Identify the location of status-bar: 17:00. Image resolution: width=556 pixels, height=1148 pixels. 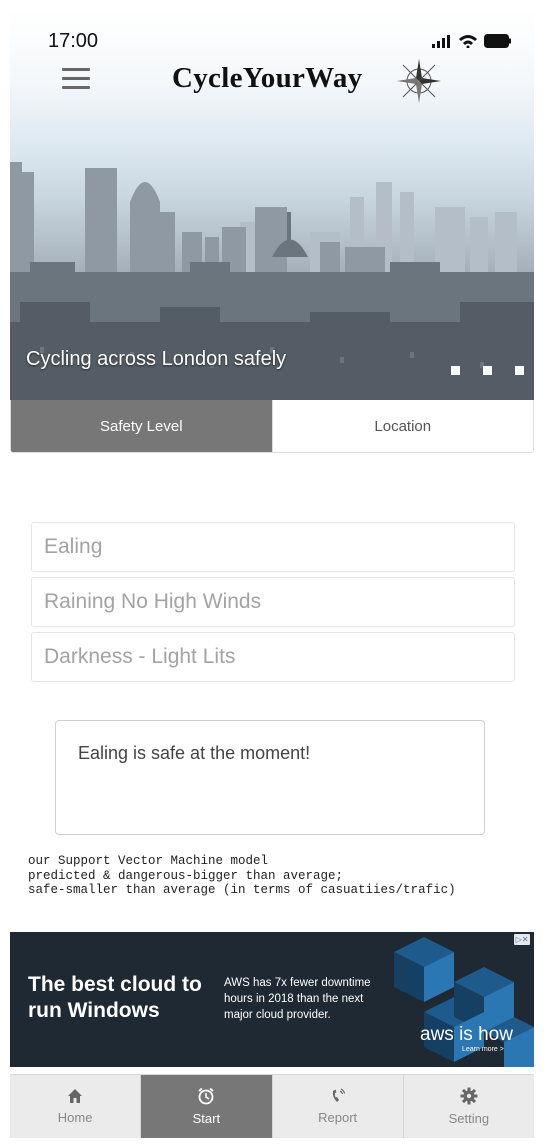
(272, 35).